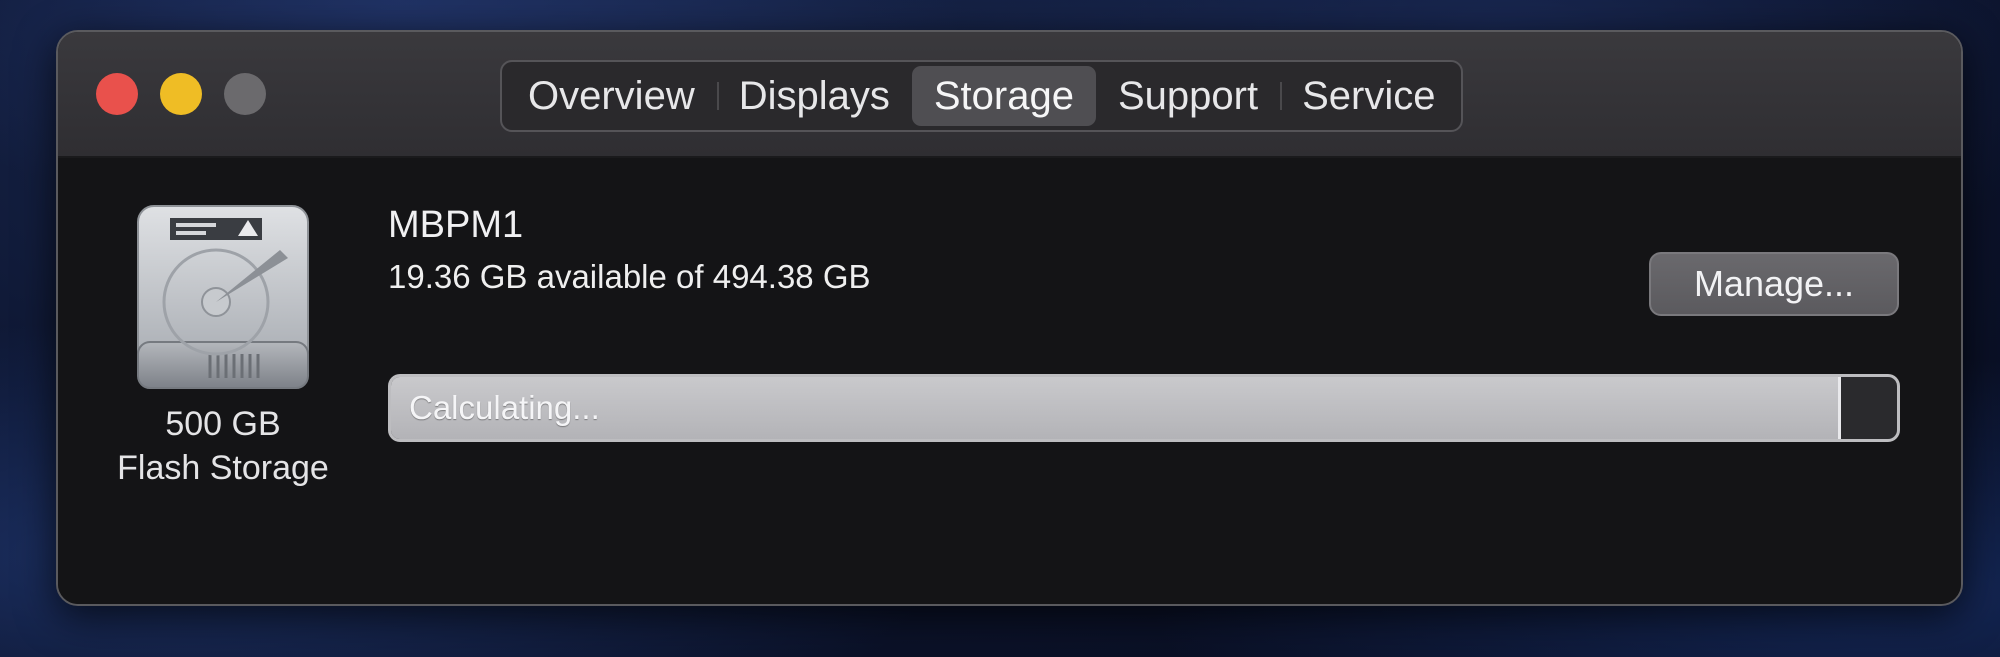 This screenshot has width=2000, height=657. I want to click on tab-support: Support, so click(1188, 96).